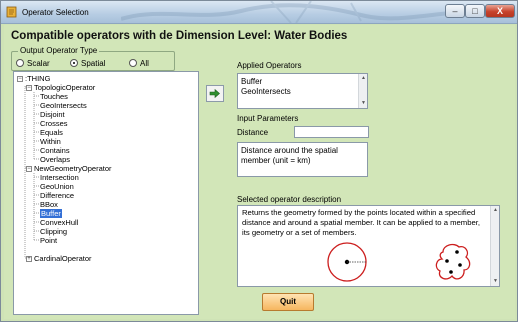  What do you see at coordinates (11, 12) in the screenshot?
I see `app-icon` at bounding box center [11, 12].